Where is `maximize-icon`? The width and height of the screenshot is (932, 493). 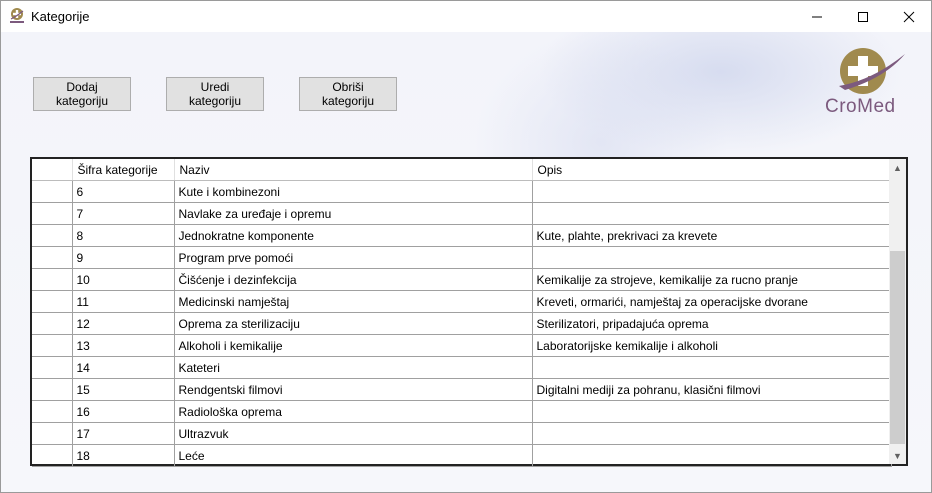
maximize-icon is located at coordinates (863, 16).